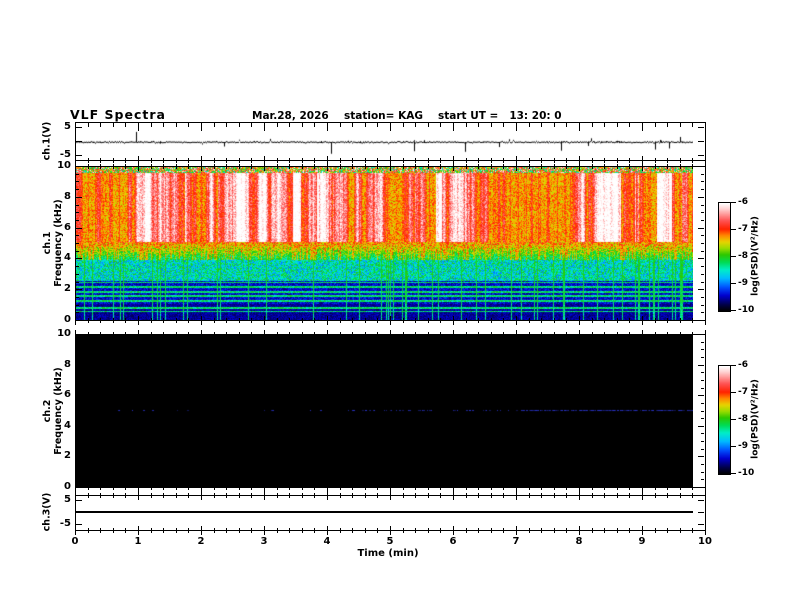  Describe the element at coordinates (290, 116) in the screenshot. I see `header-date: Mar.28, 2026` at that location.